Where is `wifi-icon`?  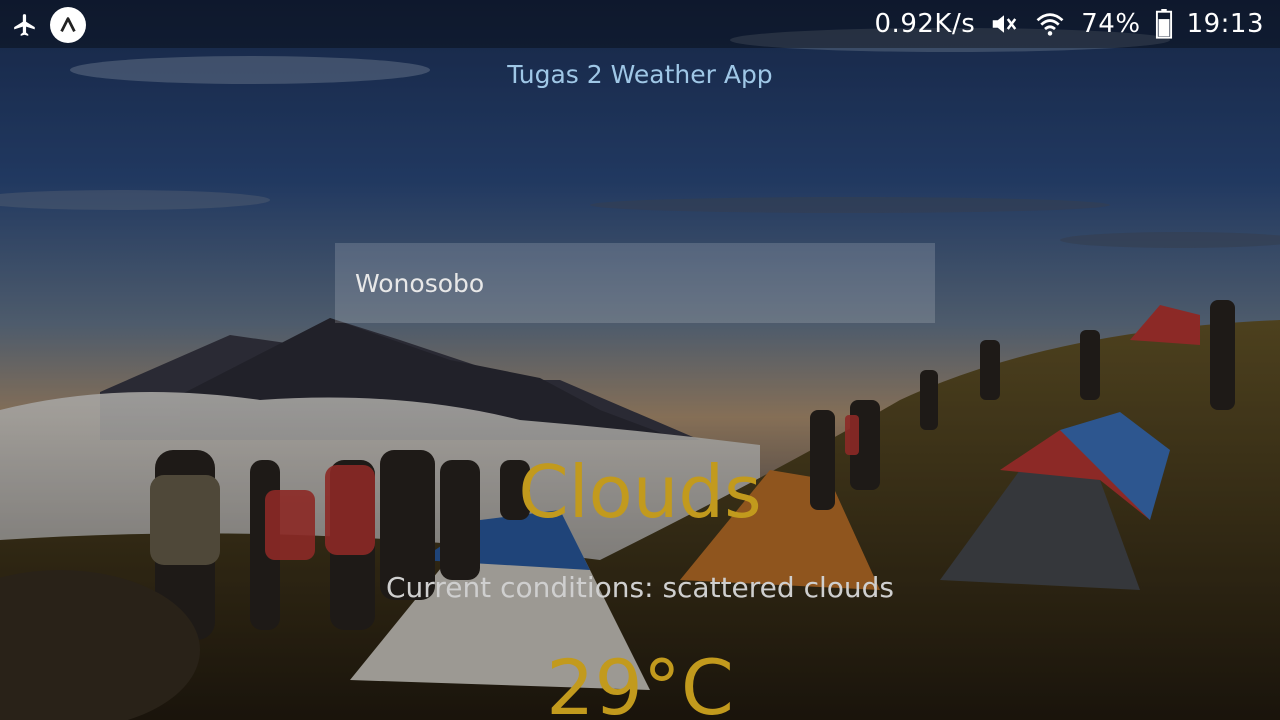
wifi-icon is located at coordinates (1050, 24).